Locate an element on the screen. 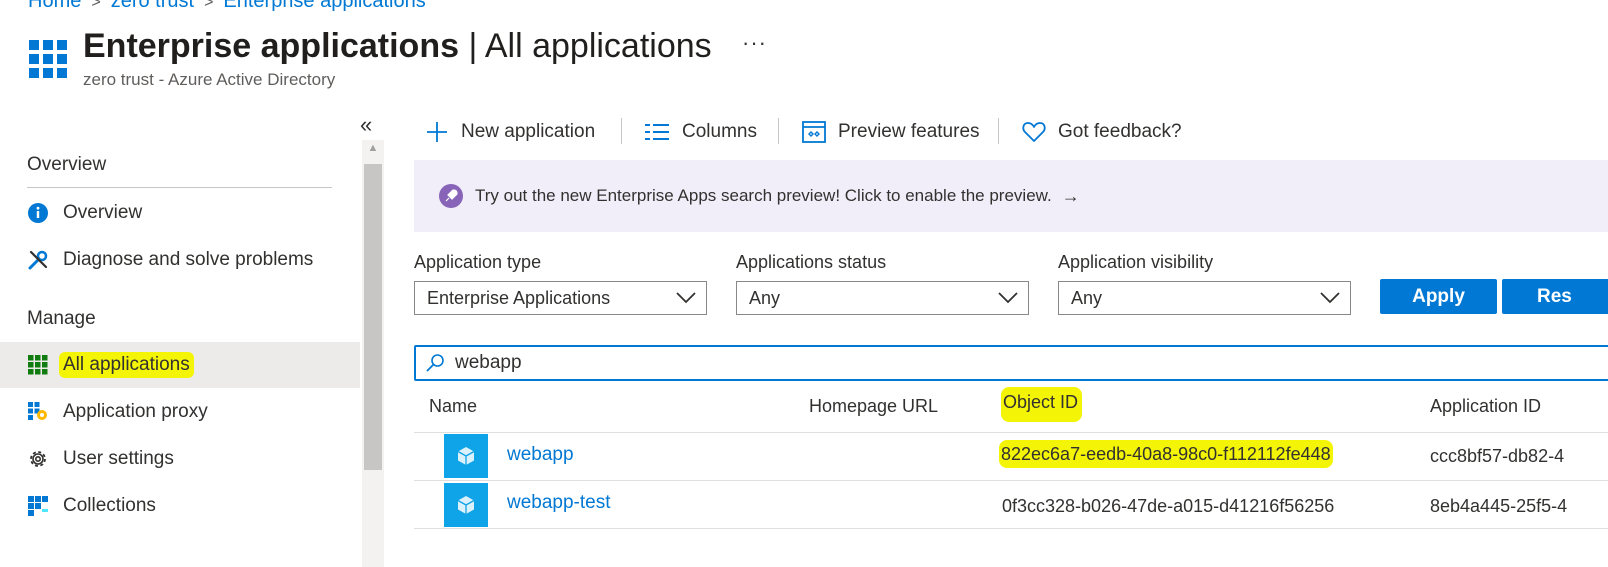 The image size is (1608, 567). sidebar-item-label: Diagnose and solve problems is located at coordinates (188, 259).